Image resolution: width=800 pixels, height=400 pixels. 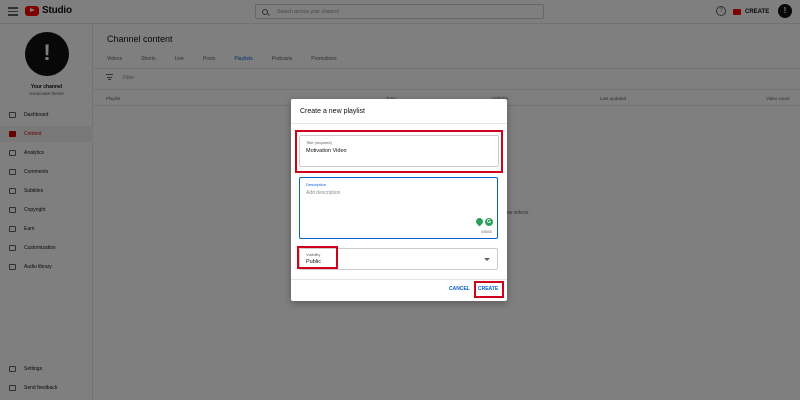 I want to click on title-field-value: Motivation Video, so click(x=326, y=151).